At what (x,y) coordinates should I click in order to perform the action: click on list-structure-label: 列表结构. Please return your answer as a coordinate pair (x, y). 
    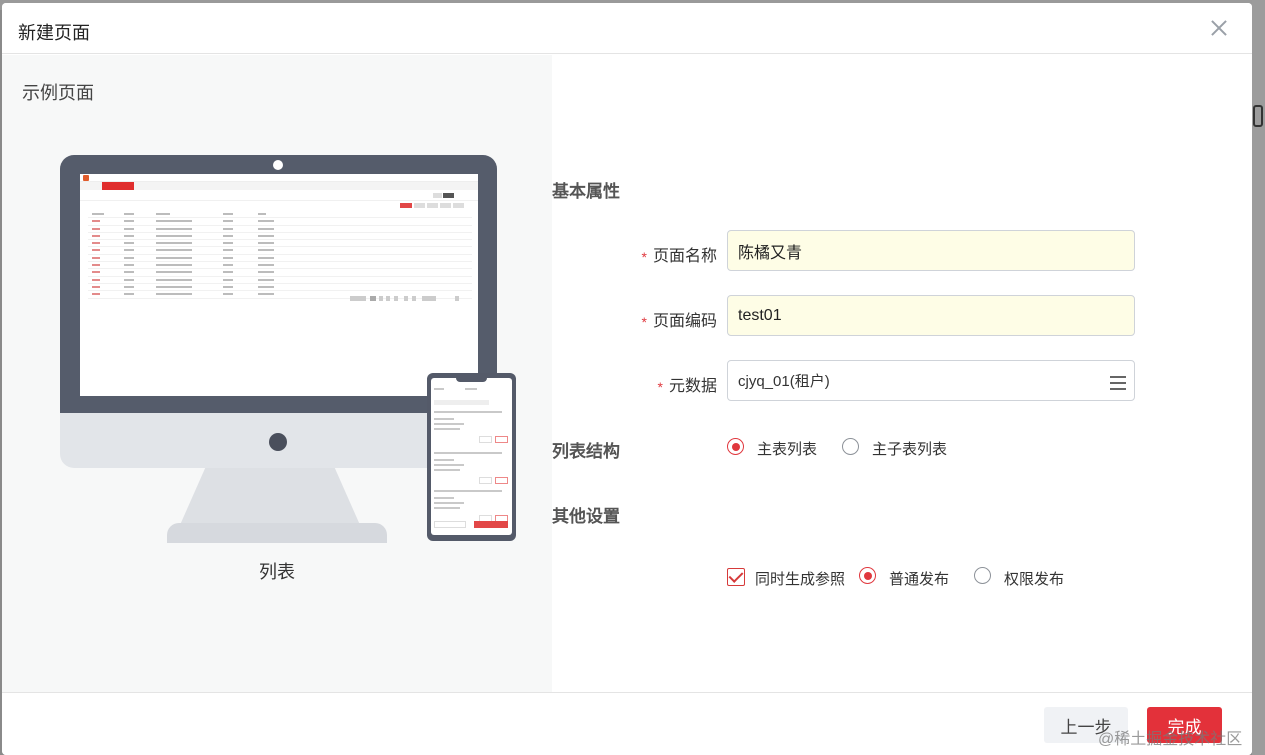
    Looking at the image, I should click on (586, 451).